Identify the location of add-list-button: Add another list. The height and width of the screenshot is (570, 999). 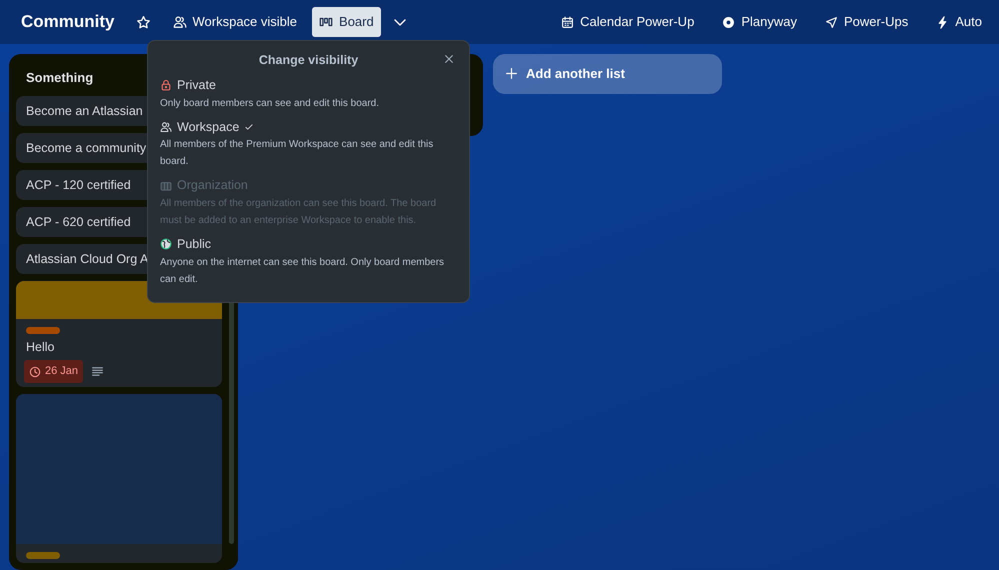
(607, 74).